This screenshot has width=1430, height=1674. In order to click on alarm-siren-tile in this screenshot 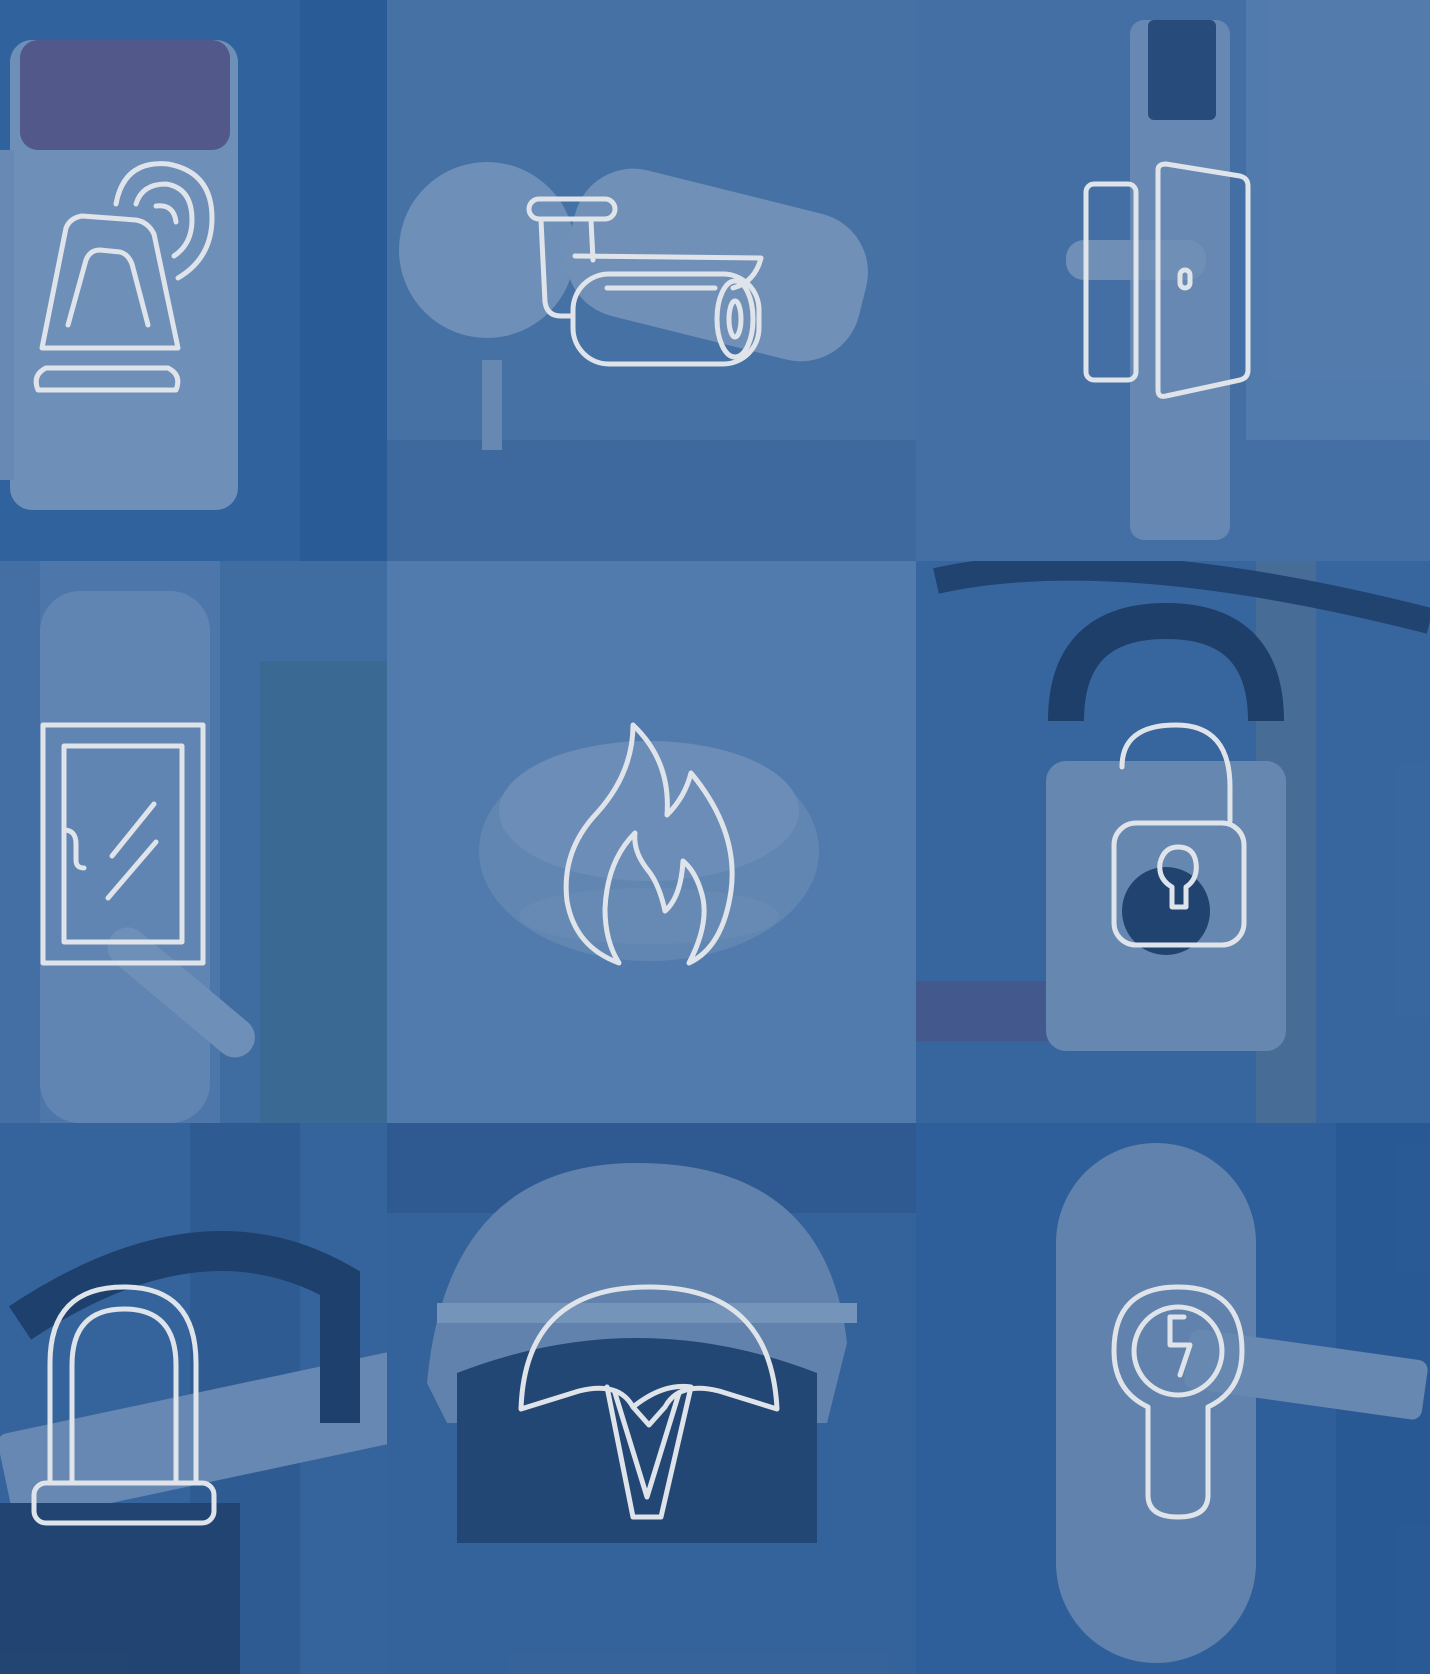, I will do `click(193, 280)`.